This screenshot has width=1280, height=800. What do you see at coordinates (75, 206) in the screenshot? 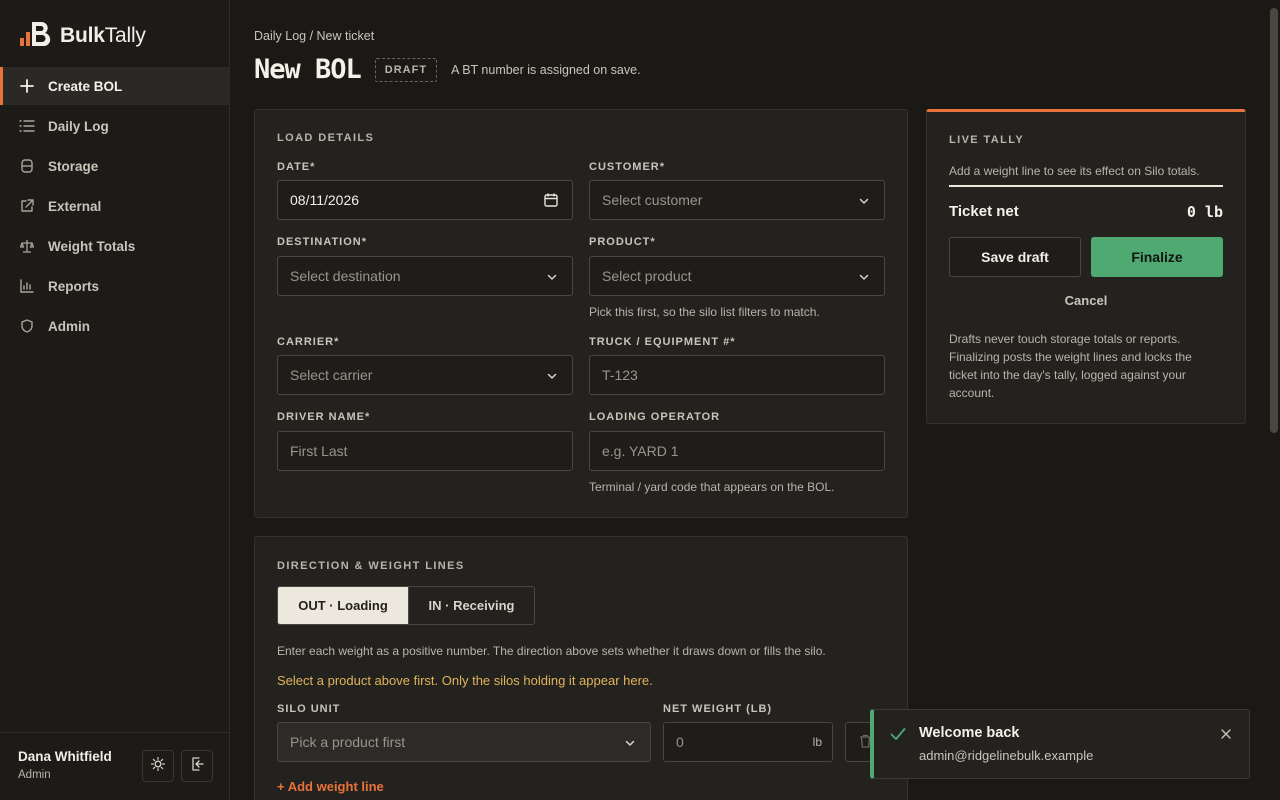
I see `sidebar-item-label: External` at bounding box center [75, 206].